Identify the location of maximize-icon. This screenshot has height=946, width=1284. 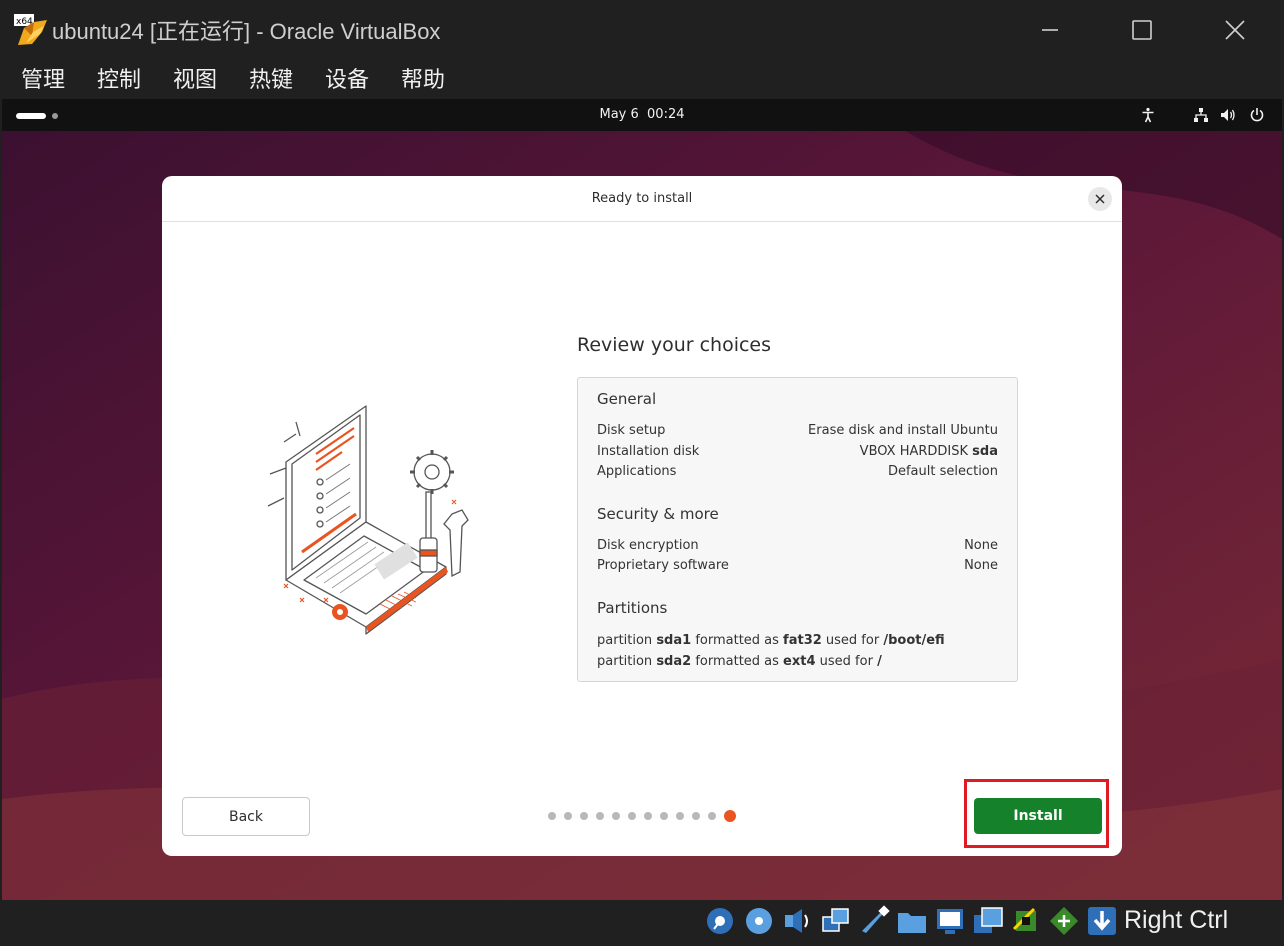
(1142, 30).